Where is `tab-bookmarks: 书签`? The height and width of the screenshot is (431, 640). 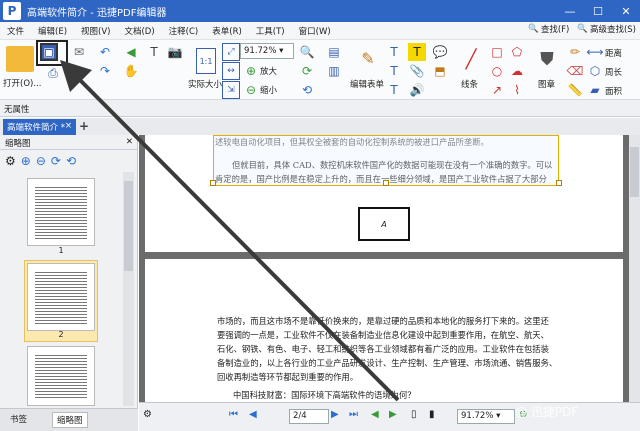
tab-bookmarks: 书签 is located at coordinates (18, 419).